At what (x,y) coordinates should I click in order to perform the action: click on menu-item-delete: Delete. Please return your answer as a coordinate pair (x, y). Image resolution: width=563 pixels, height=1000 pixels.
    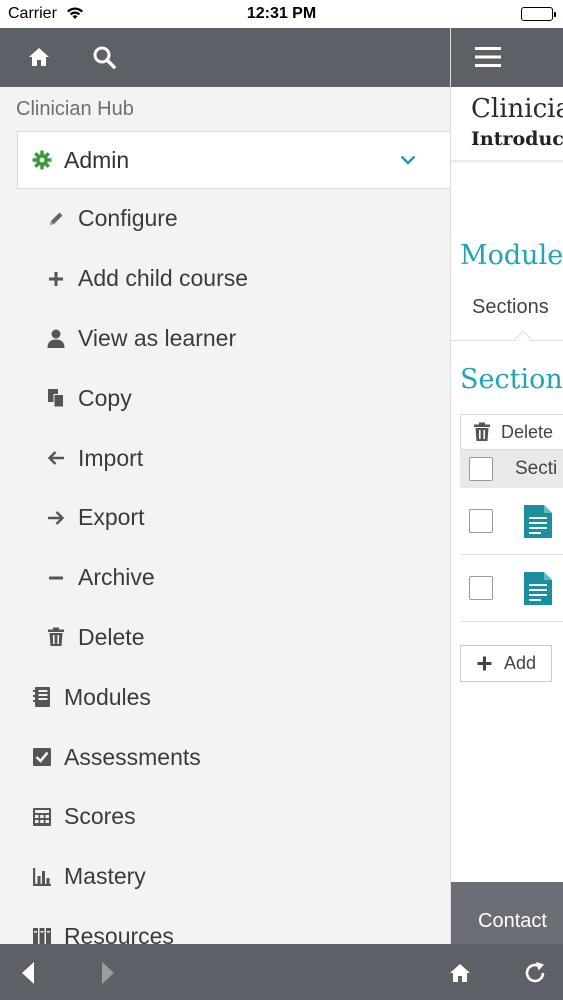
    Looking at the image, I should click on (225, 638).